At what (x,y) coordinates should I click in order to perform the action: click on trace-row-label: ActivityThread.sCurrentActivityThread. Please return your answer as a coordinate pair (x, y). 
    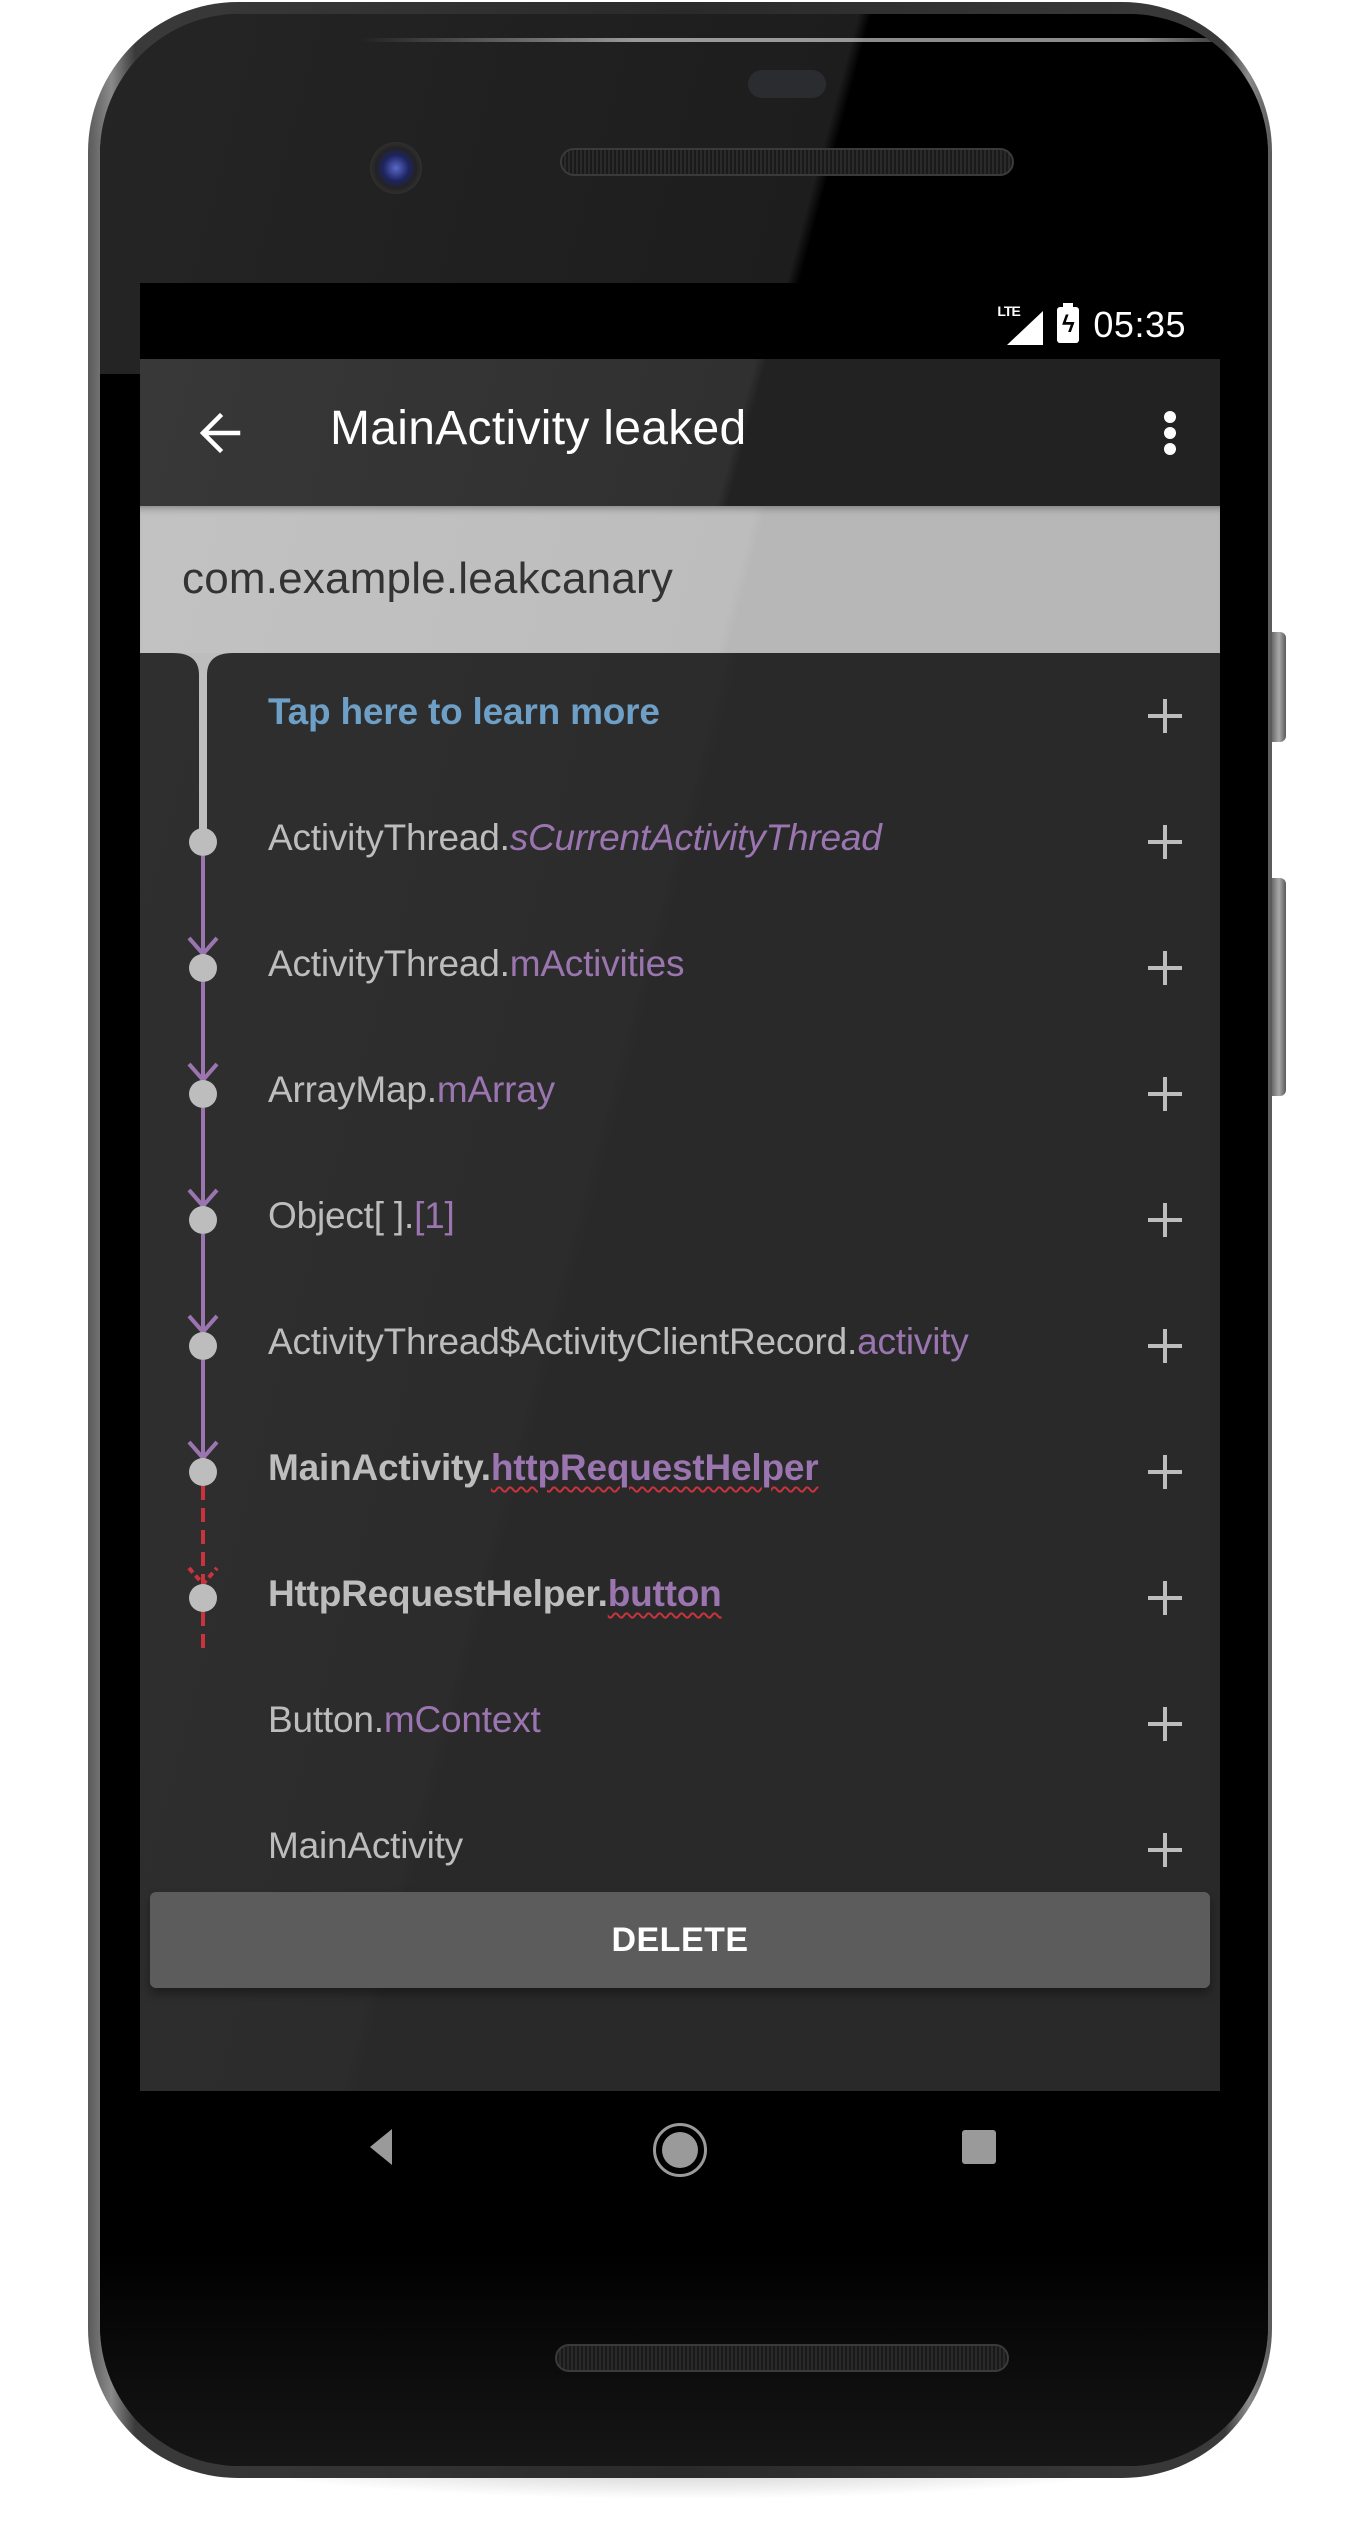
    Looking at the image, I should click on (575, 838).